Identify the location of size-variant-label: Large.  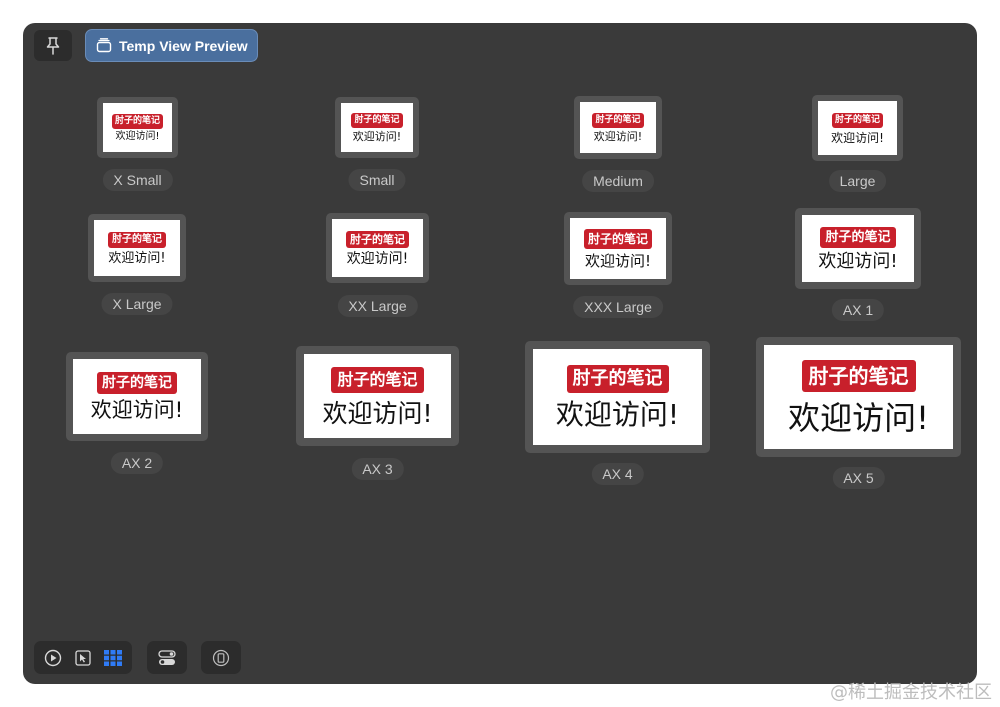
(857, 181).